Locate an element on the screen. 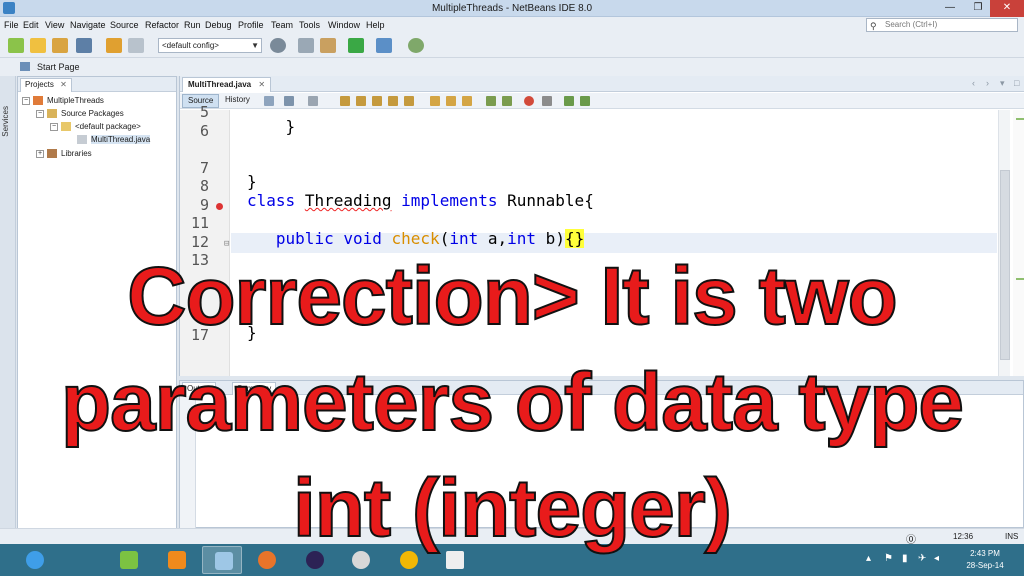 The width and height of the screenshot is (1024, 576). scroll-left-icon: ‹ is located at coordinates (973, 83).